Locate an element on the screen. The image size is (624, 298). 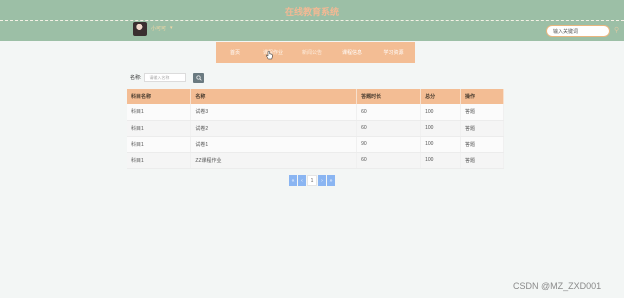
nav-item-news: 新闻公告 is located at coordinates (312, 52).